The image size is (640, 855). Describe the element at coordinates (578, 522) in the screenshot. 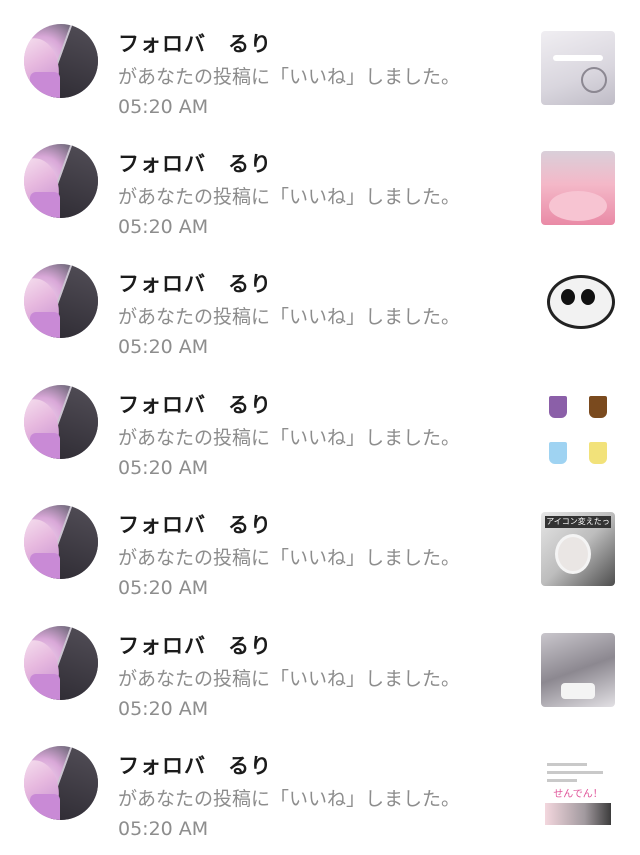

I see `thumbnail-caption: アイコン変えたっ` at that location.